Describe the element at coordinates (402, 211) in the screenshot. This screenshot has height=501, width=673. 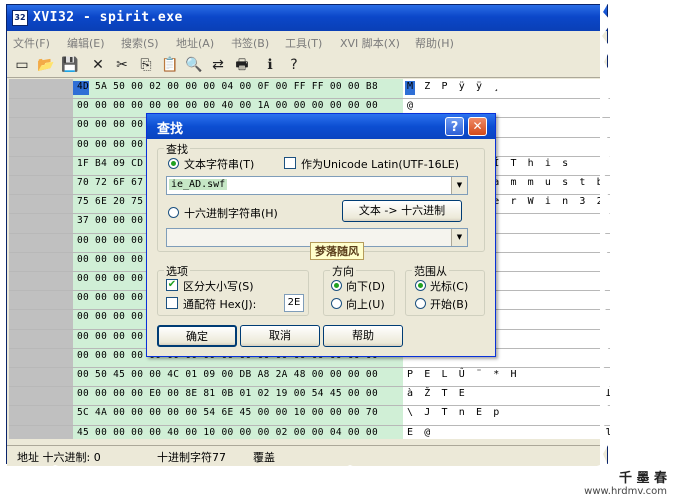
I see `text-to-hex-button: 文本 -> 十六进制` at that location.